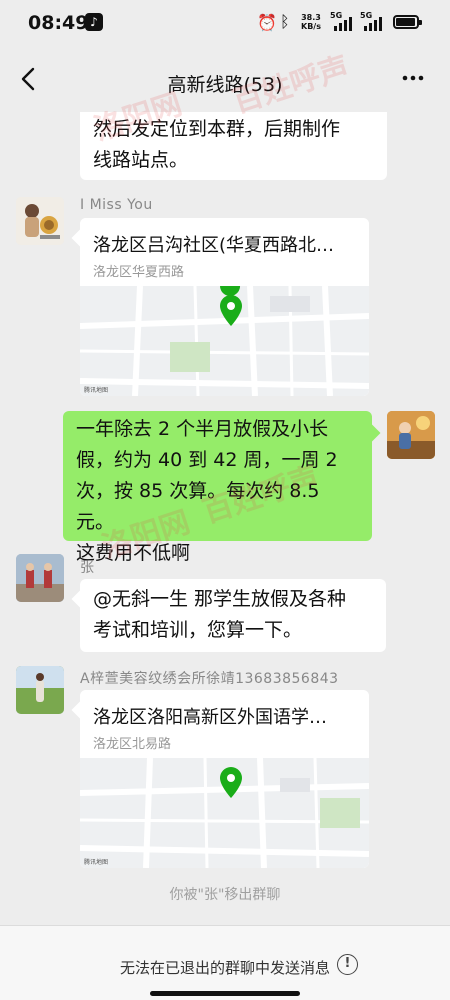 This screenshot has width=450, height=1000. I want to click on message-text-line: 线路站点。, so click(141, 160).